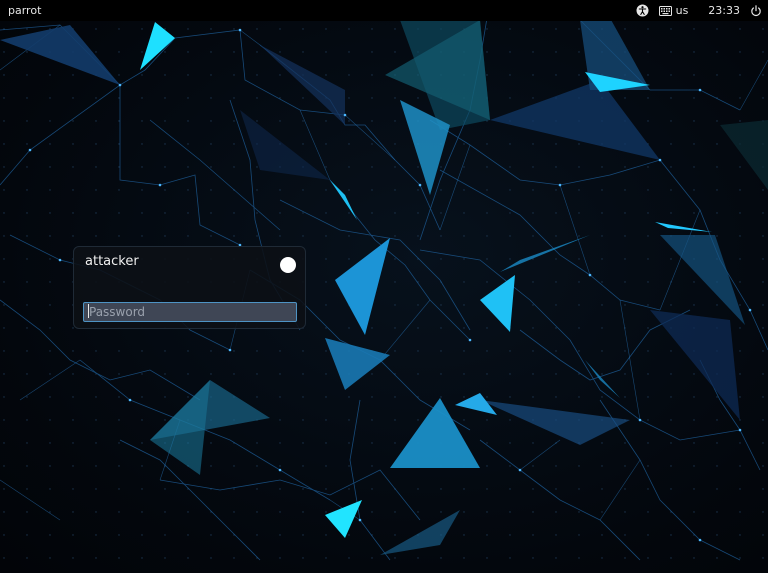 This screenshot has width=768, height=573. I want to click on keyboard-icon, so click(665, 10).